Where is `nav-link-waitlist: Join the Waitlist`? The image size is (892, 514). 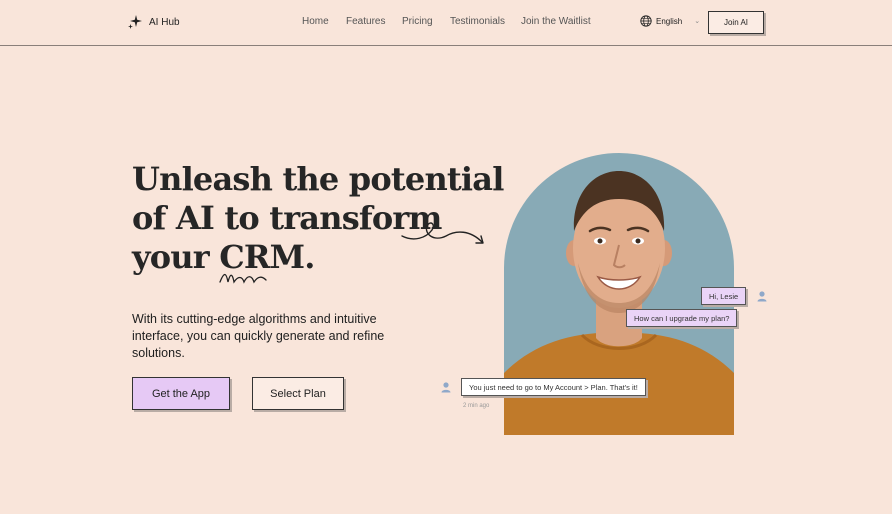 nav-link-waitlist: Join the Waitlist is located at coordinates (556, 21).